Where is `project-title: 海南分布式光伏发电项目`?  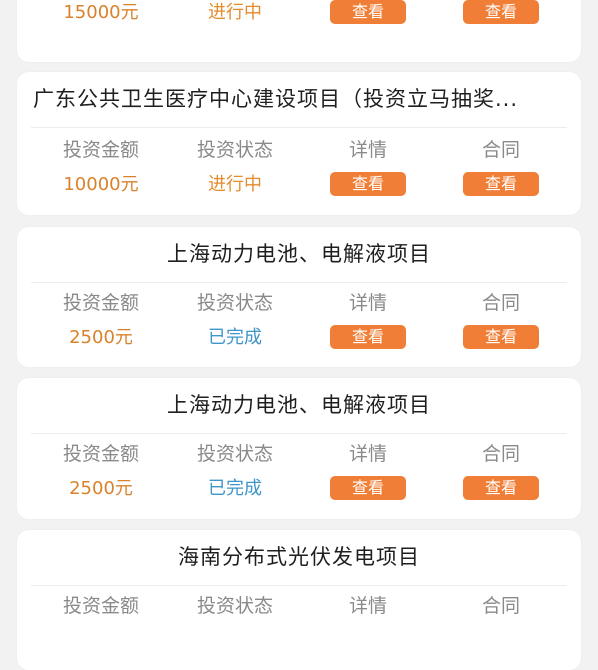 project-title: 海南分布式光伏发电项目 is located at coordinates (299, 557).